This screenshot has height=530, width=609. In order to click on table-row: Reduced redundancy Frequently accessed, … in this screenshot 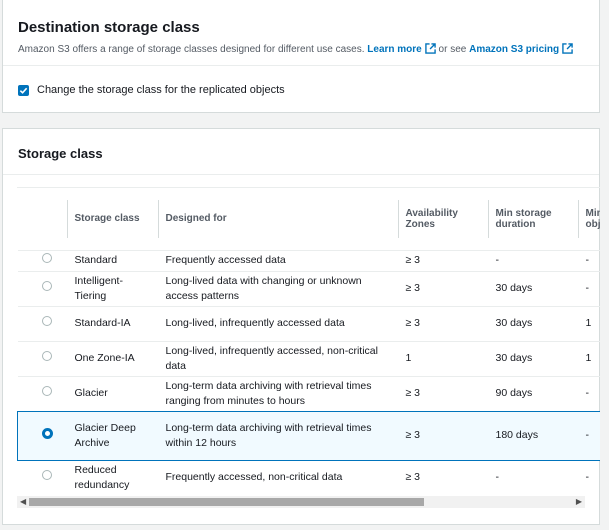, I will do `click(308, 477)`.